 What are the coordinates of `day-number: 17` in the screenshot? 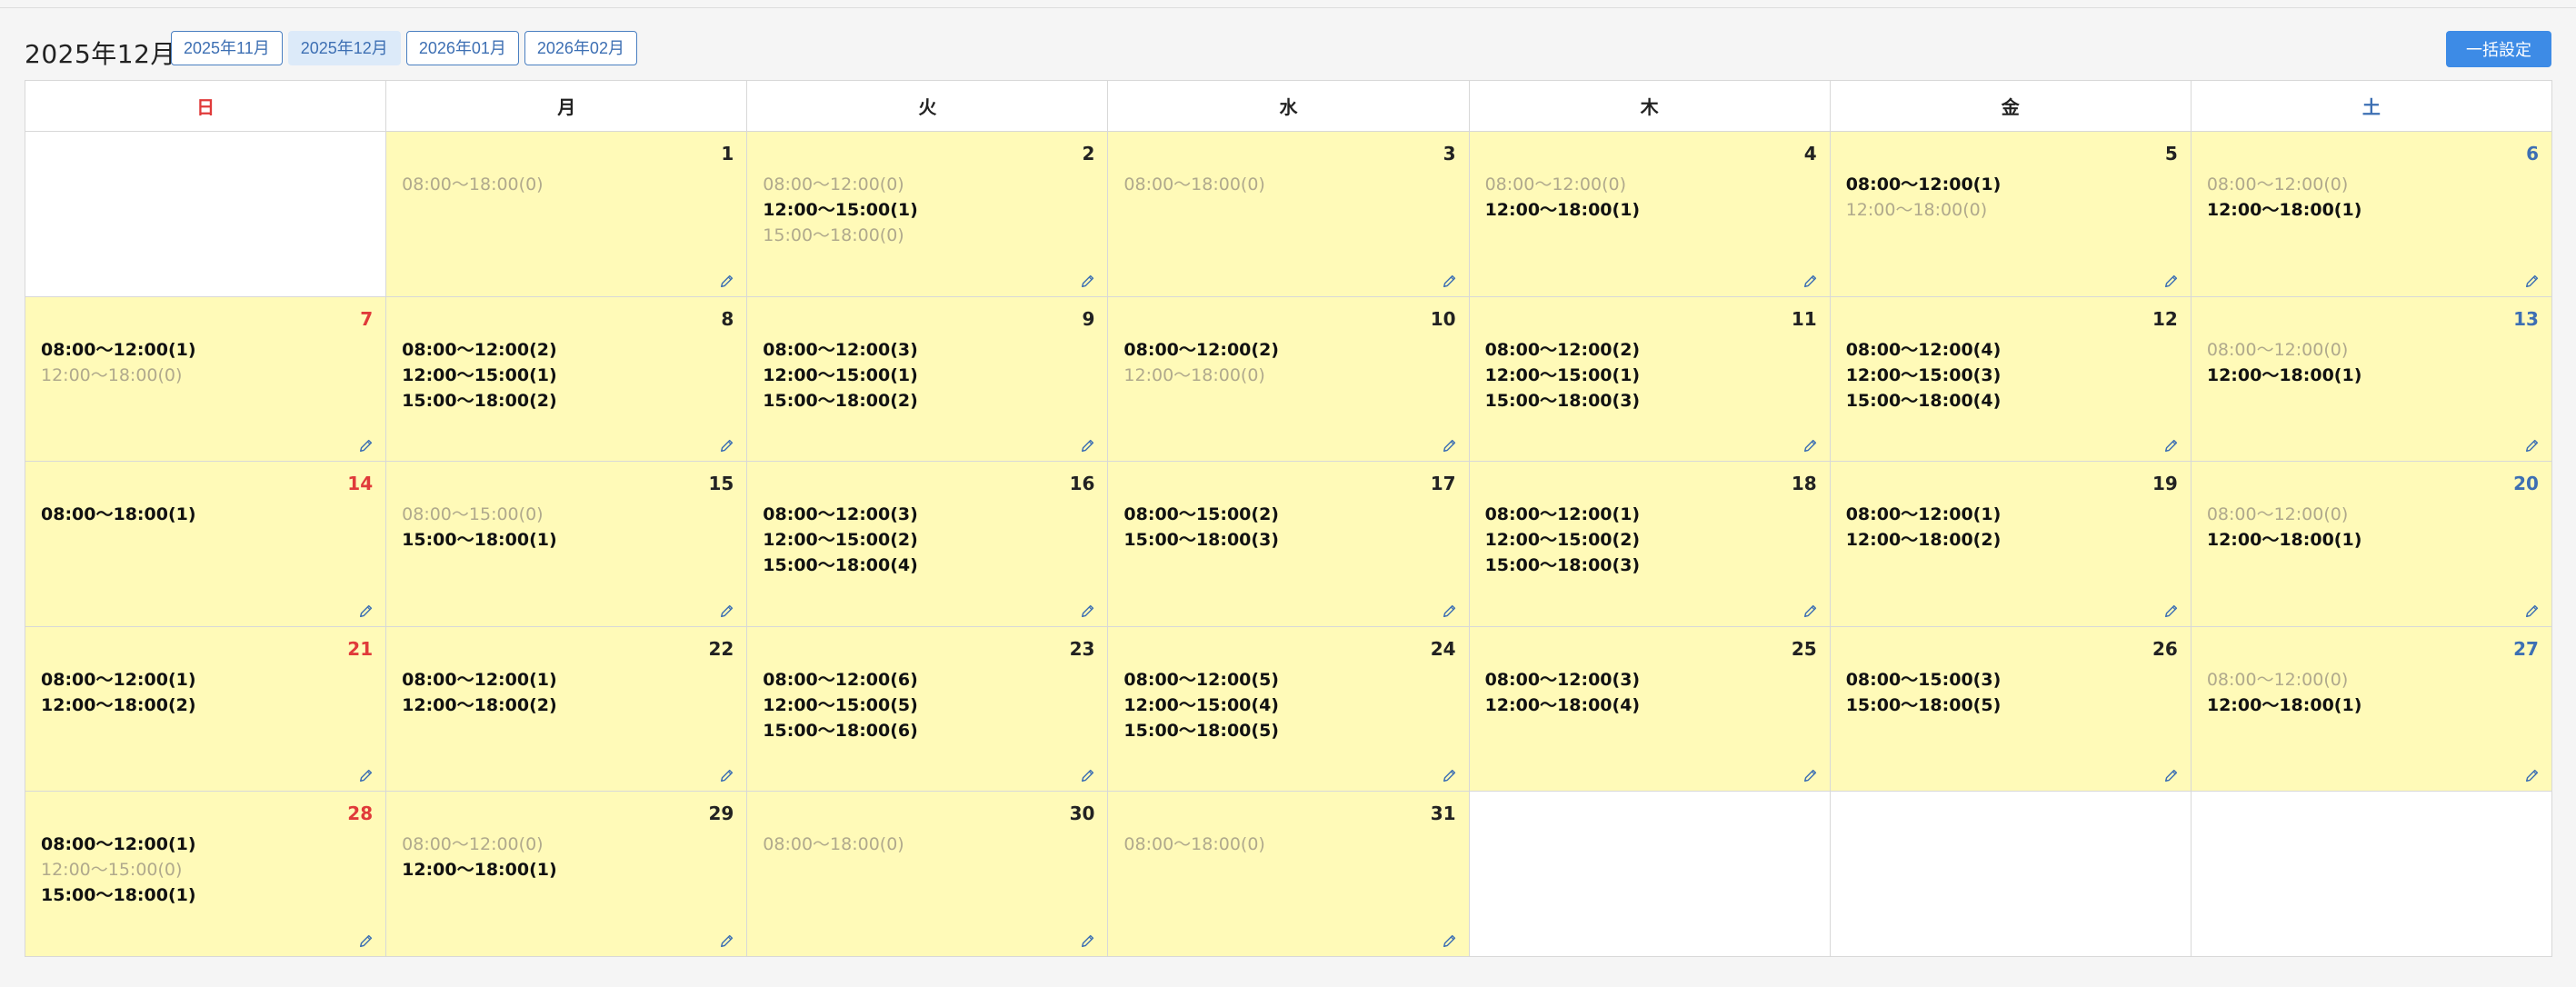 It's located at (1443, 484).